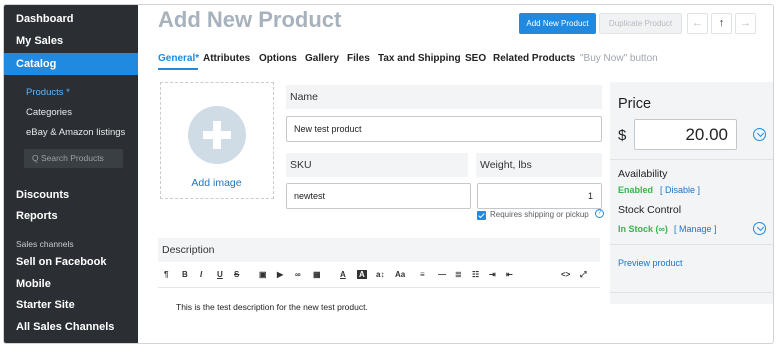  Describe the element at coordinates (71, 19) in the screenshot. I see `sidebar-item-dashboard: Dashboard` at that location.